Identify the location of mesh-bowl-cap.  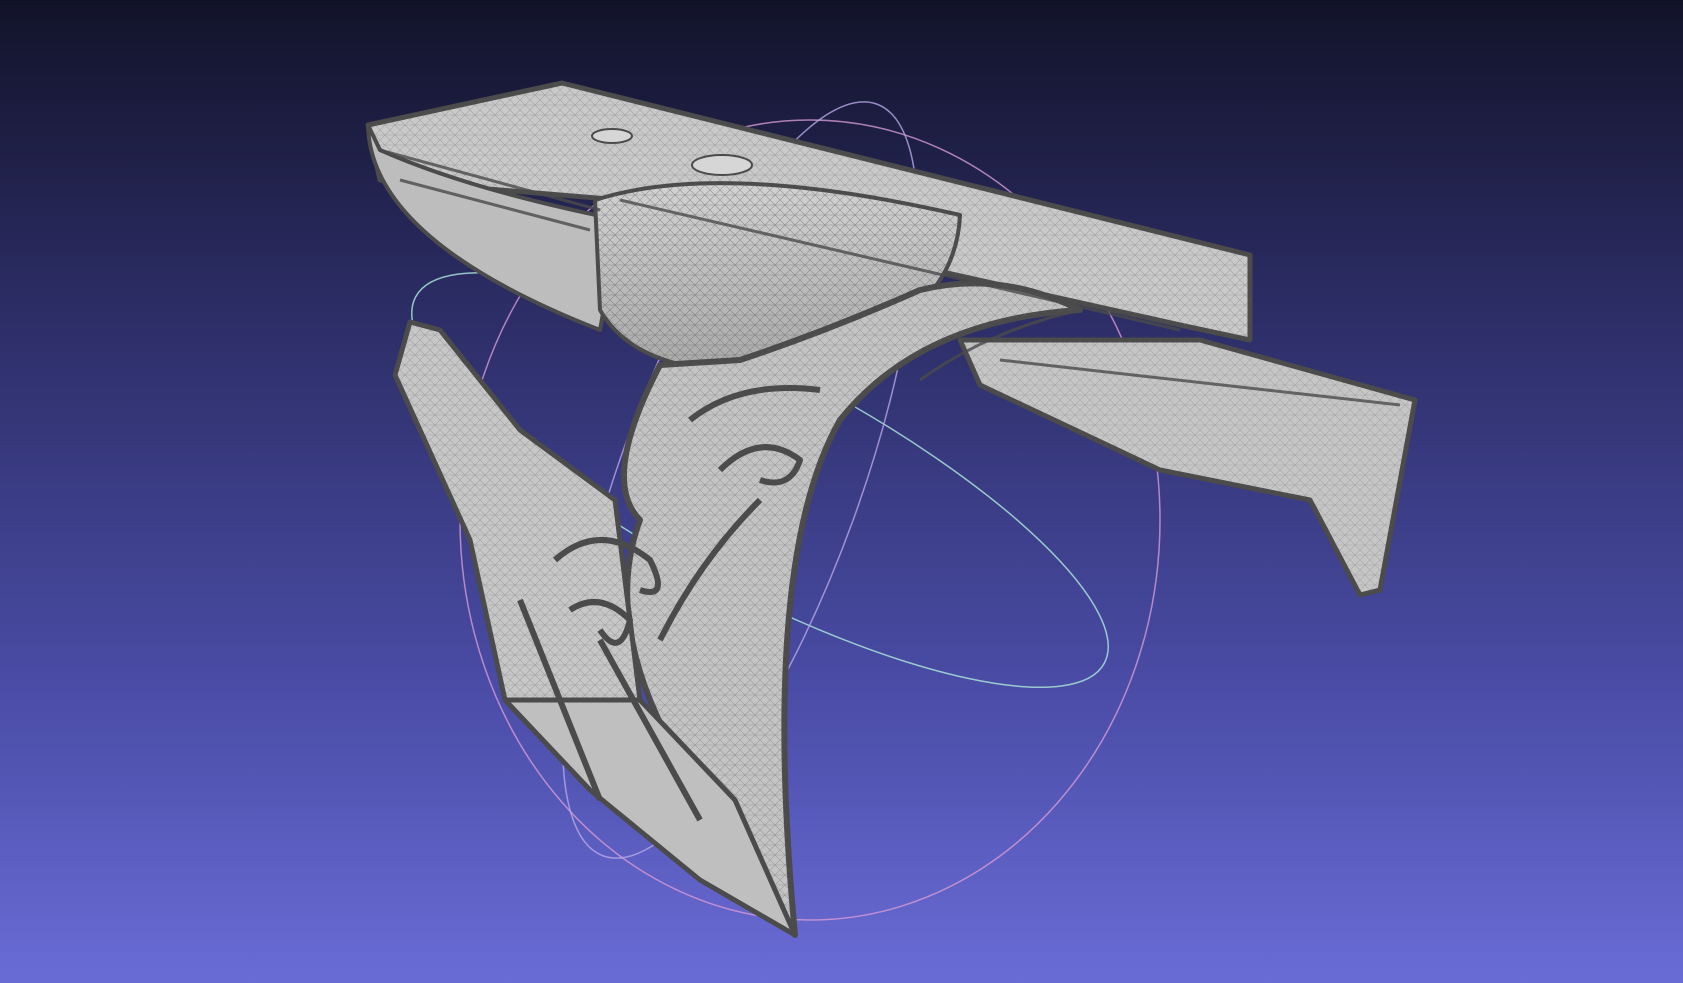
(722, 165).